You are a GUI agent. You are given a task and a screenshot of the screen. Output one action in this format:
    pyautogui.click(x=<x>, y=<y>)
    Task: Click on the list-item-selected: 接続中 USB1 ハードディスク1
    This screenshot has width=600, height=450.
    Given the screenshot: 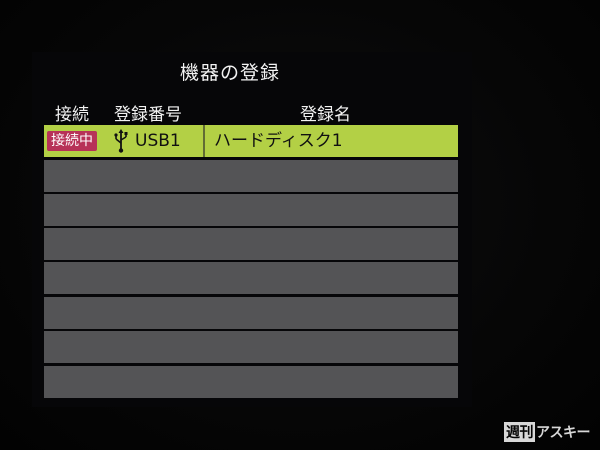 What is the action you would take?
    pyautogui.click(x=251, y=141)
    